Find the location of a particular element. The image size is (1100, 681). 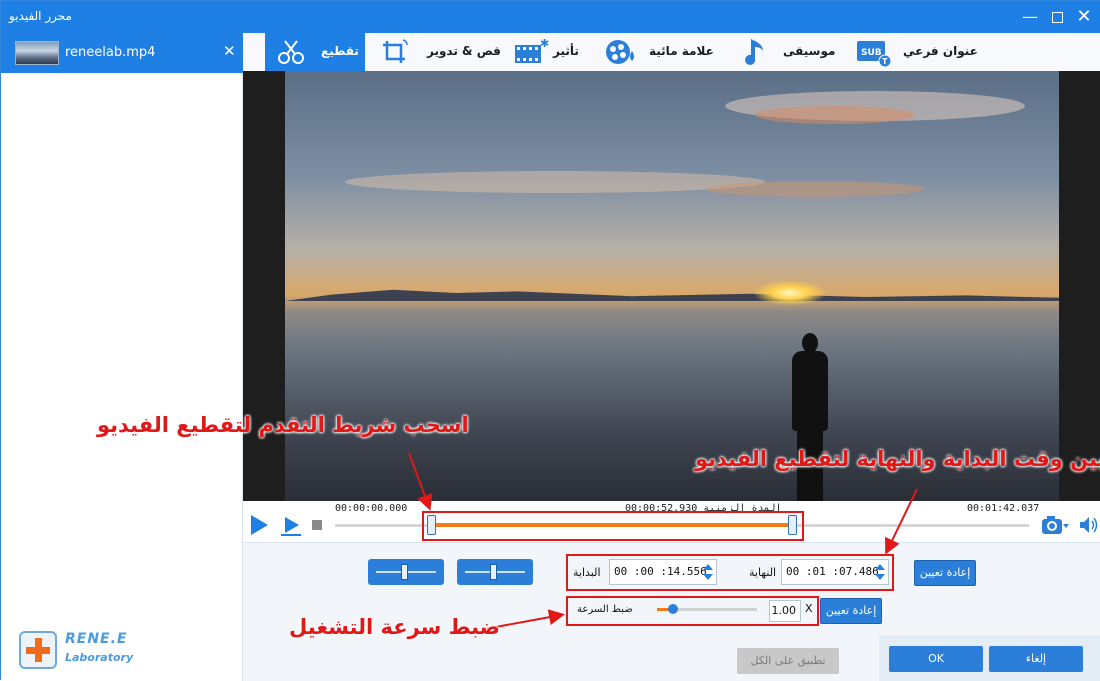

set-end-slider-button is located at coordinates (495, 572).